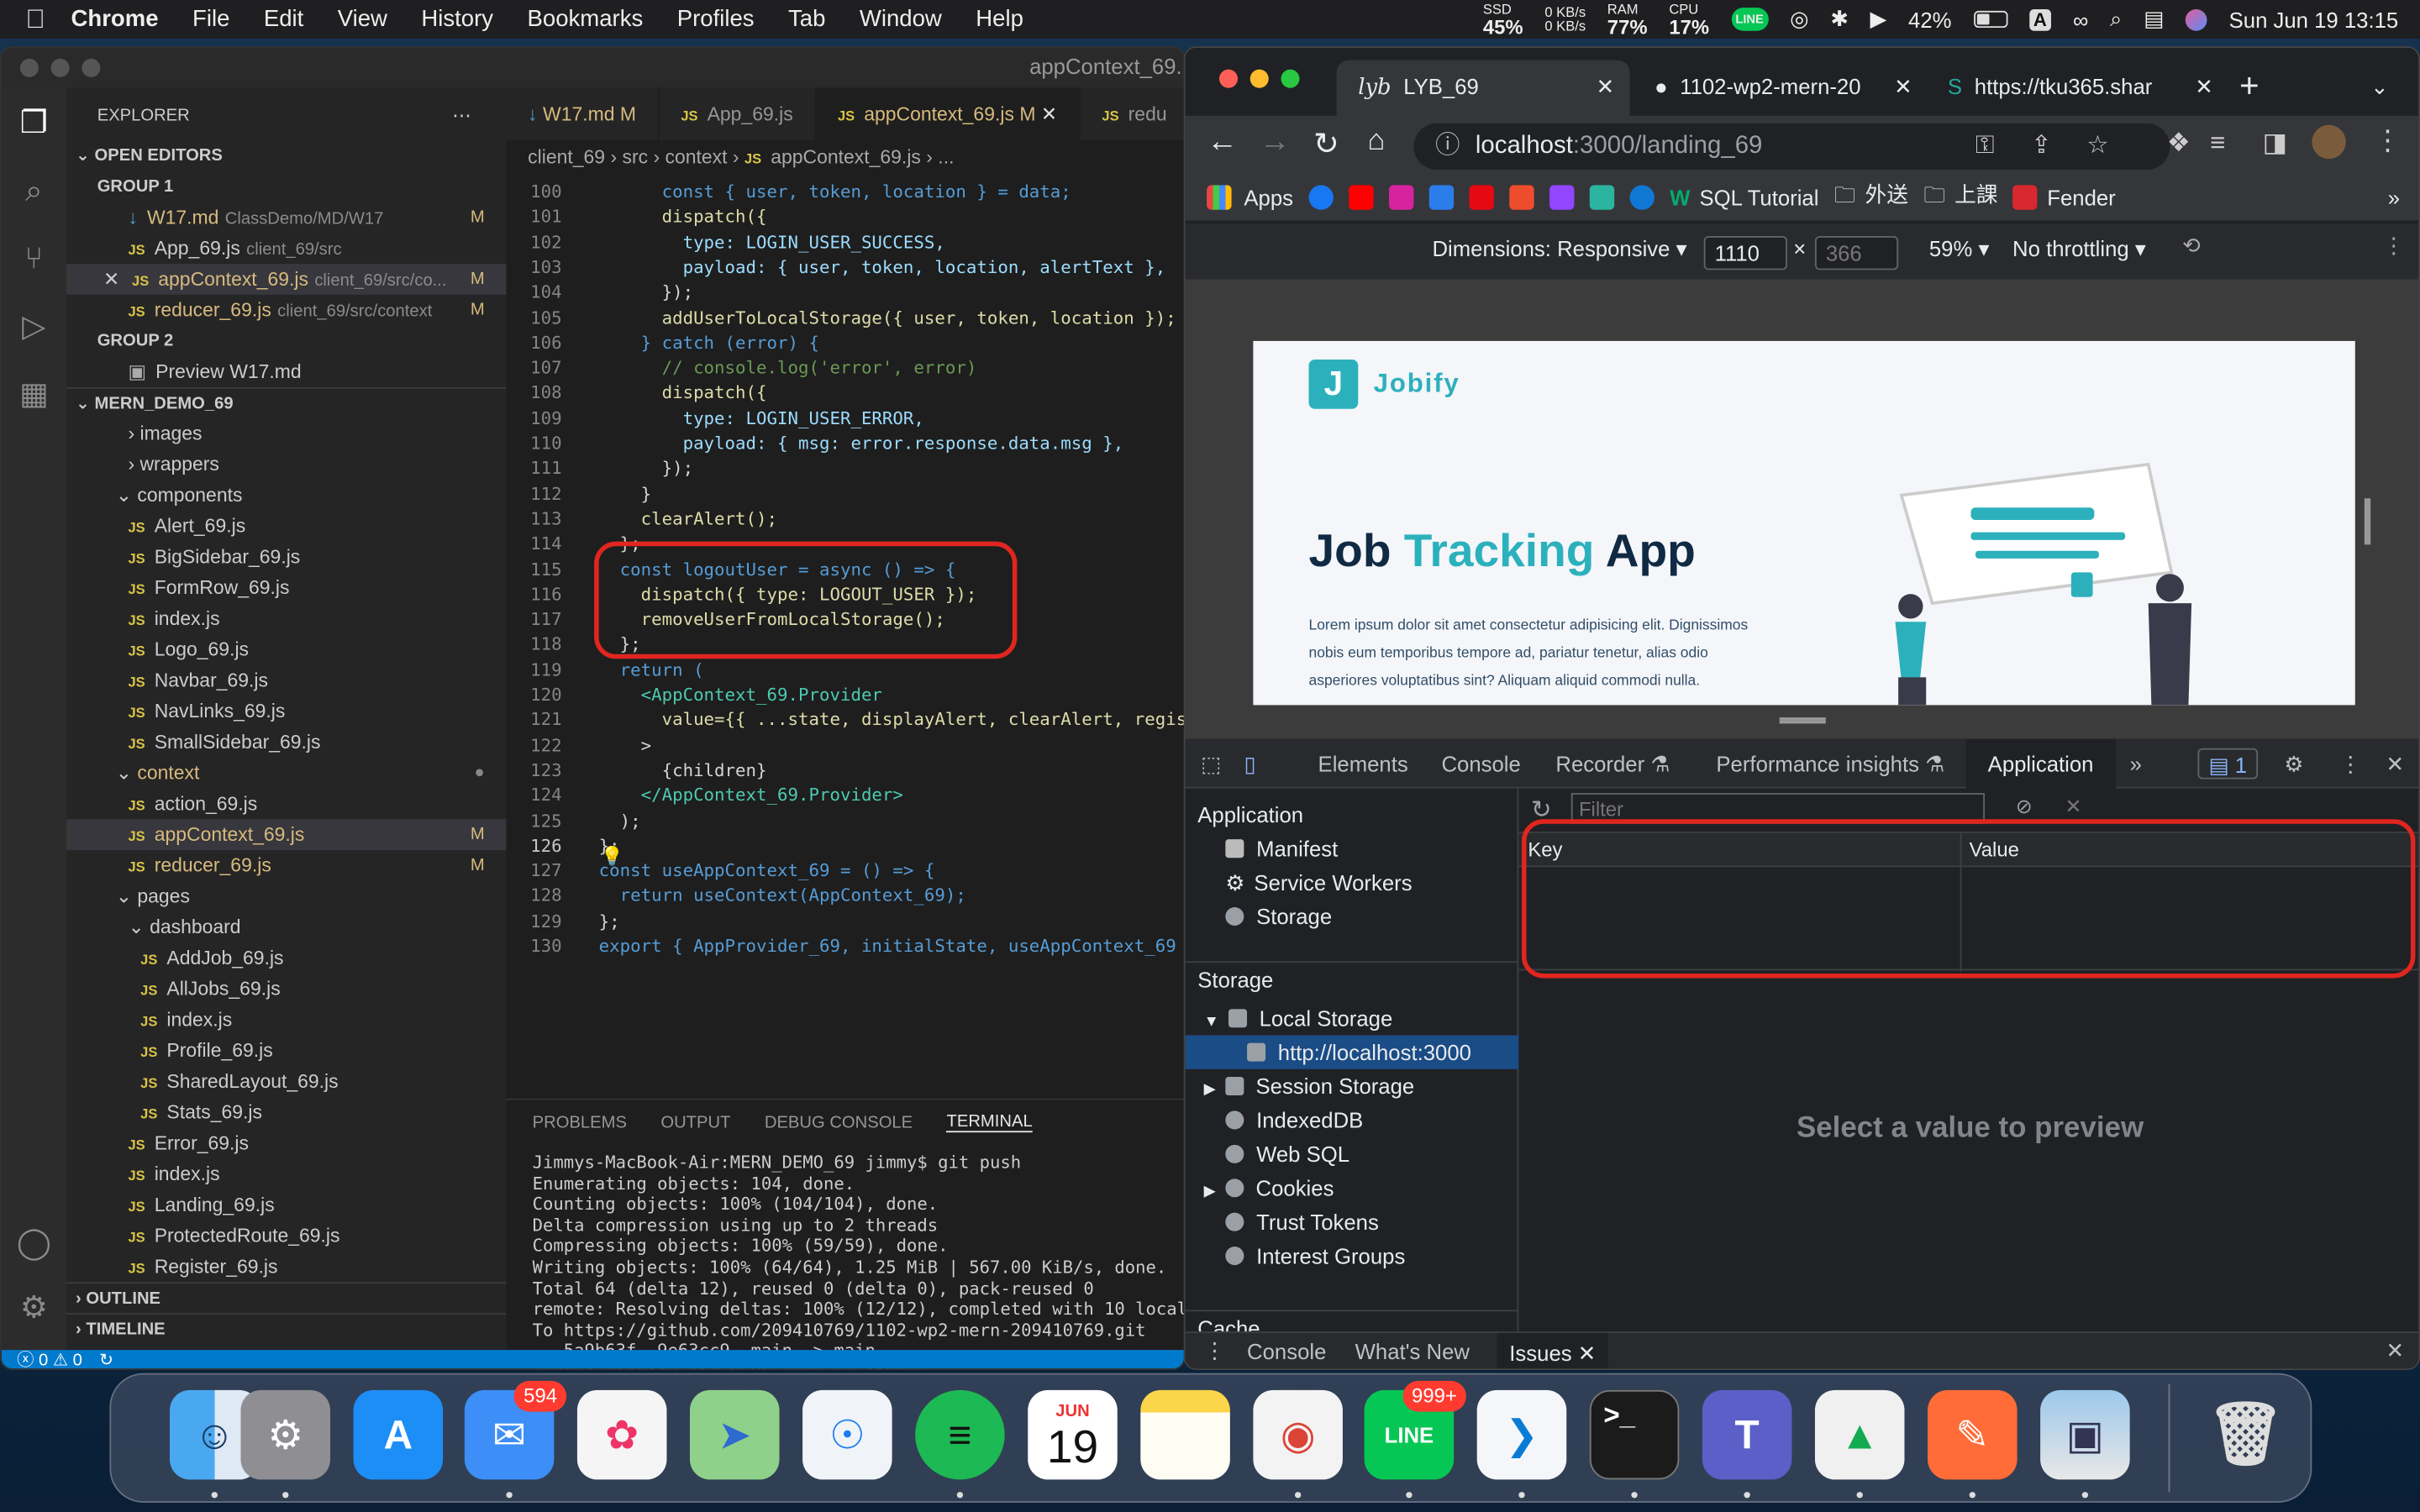 The width and height of the screenshot is (2420, 1512). I want to click on sidebar-item-local-storage: ▼ Local Storage, so click(1352, 1018).